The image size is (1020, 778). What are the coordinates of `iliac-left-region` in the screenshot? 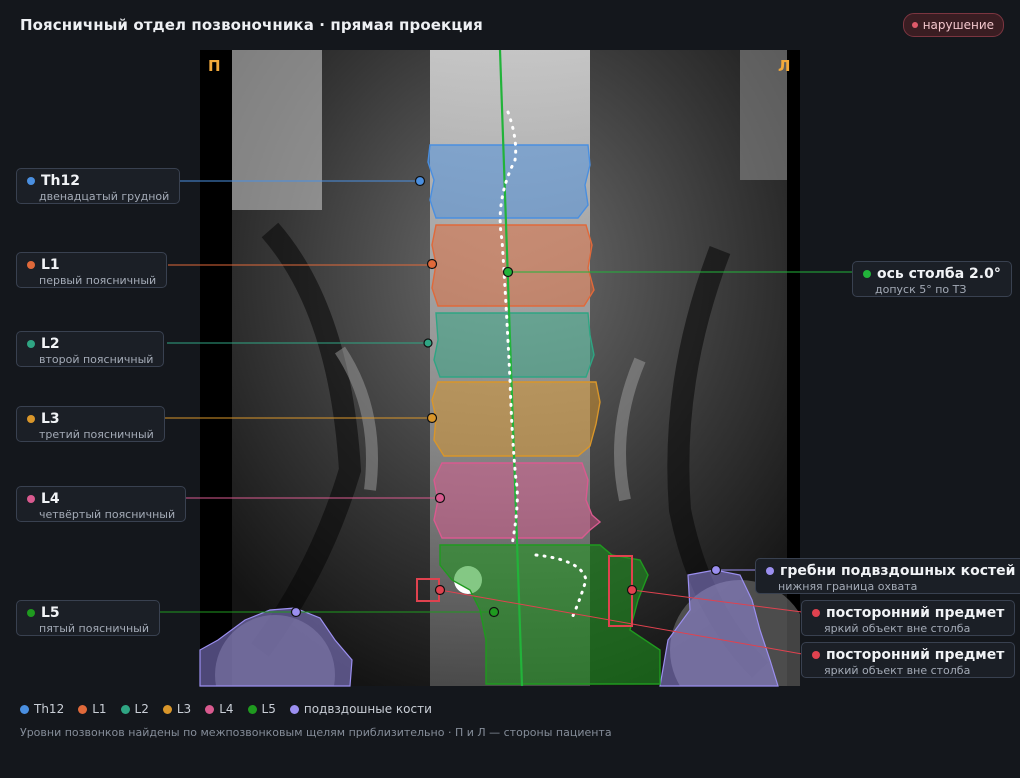 It's located at (276, 647).